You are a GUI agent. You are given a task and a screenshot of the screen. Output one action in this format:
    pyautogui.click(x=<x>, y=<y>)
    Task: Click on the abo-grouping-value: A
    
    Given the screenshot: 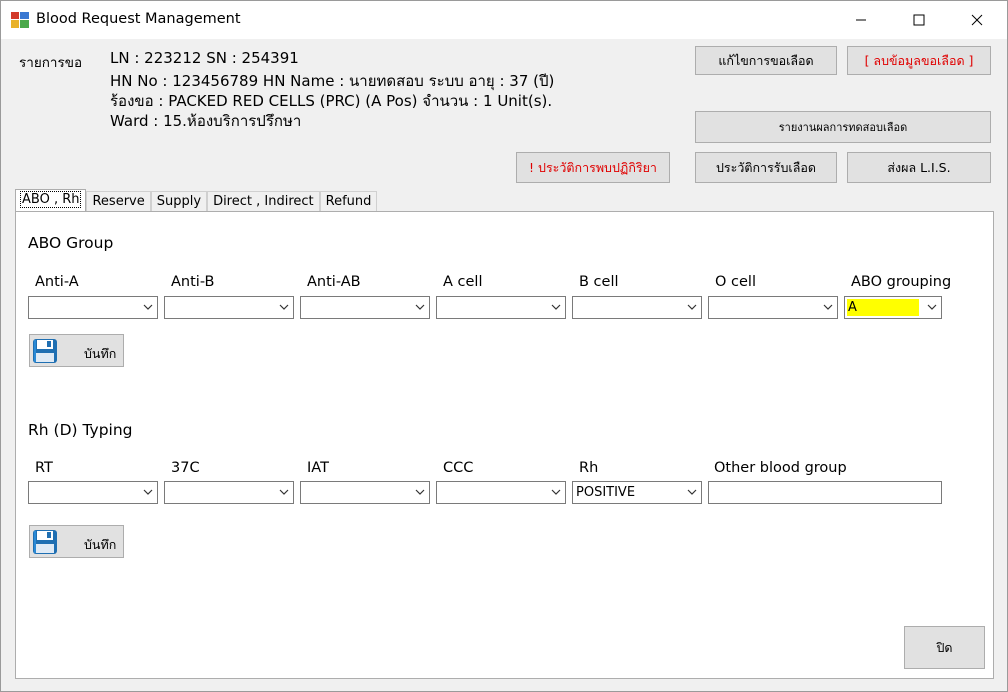 What is the action you would take?
    pyautogui.click(x=883, y=307)
    